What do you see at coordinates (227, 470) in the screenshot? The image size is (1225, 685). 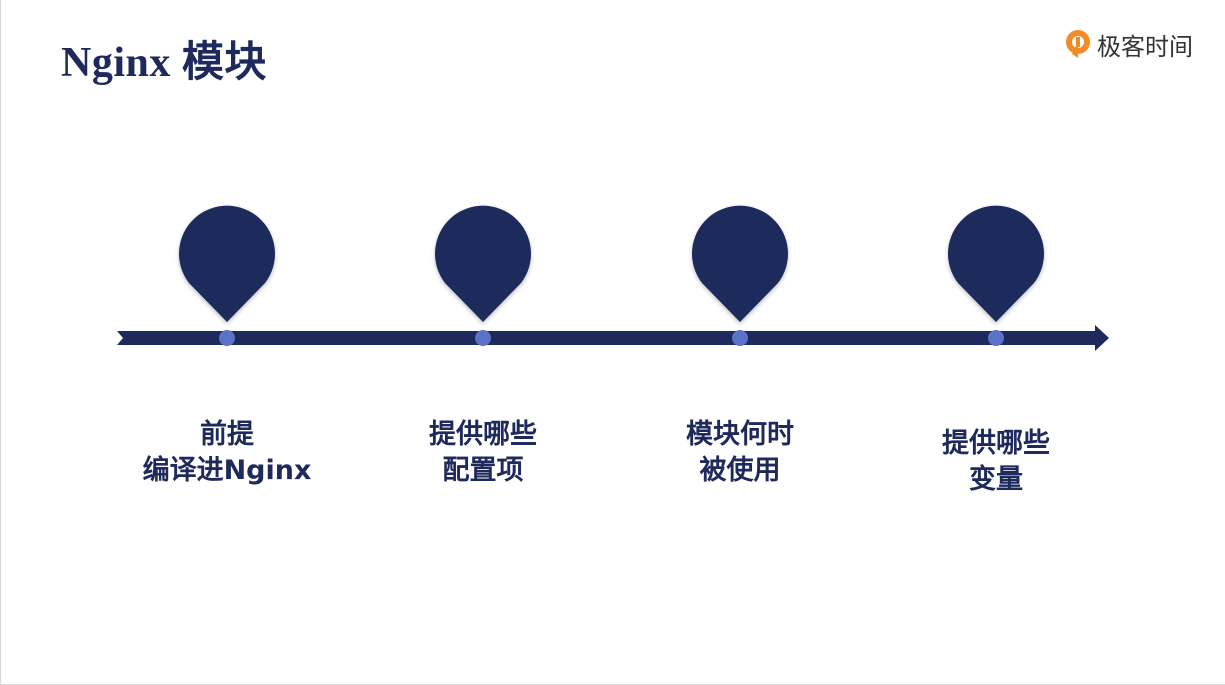 I see `milestone-label-line2: 编译进Nginx` at bounding box center [227, 470].